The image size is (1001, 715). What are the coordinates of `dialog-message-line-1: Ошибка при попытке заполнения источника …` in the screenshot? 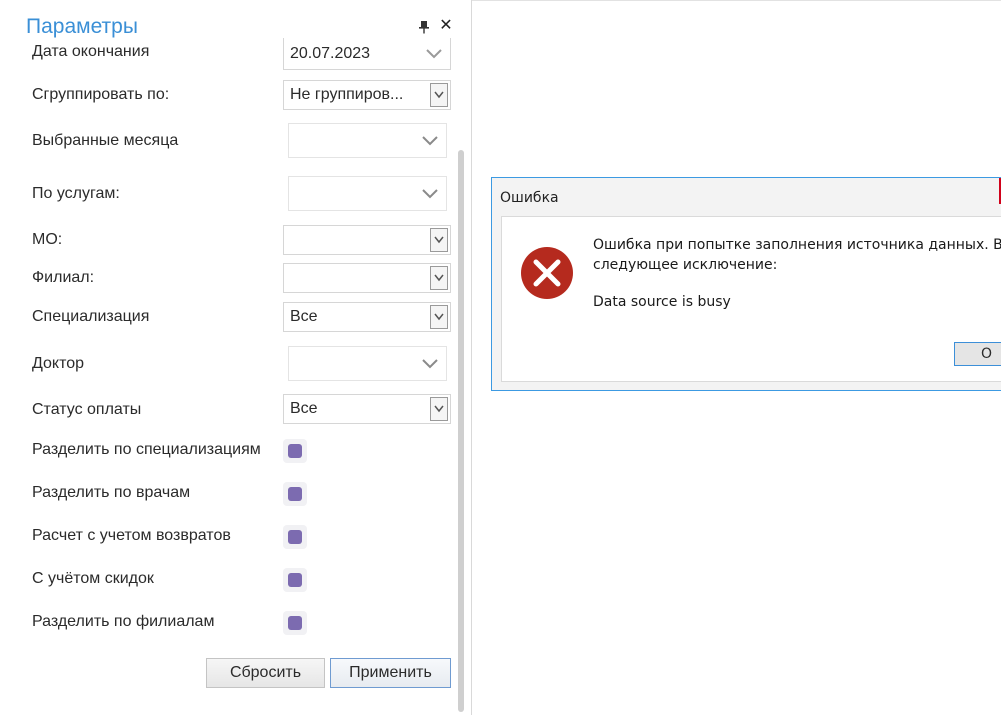 It's located at (797, 245).